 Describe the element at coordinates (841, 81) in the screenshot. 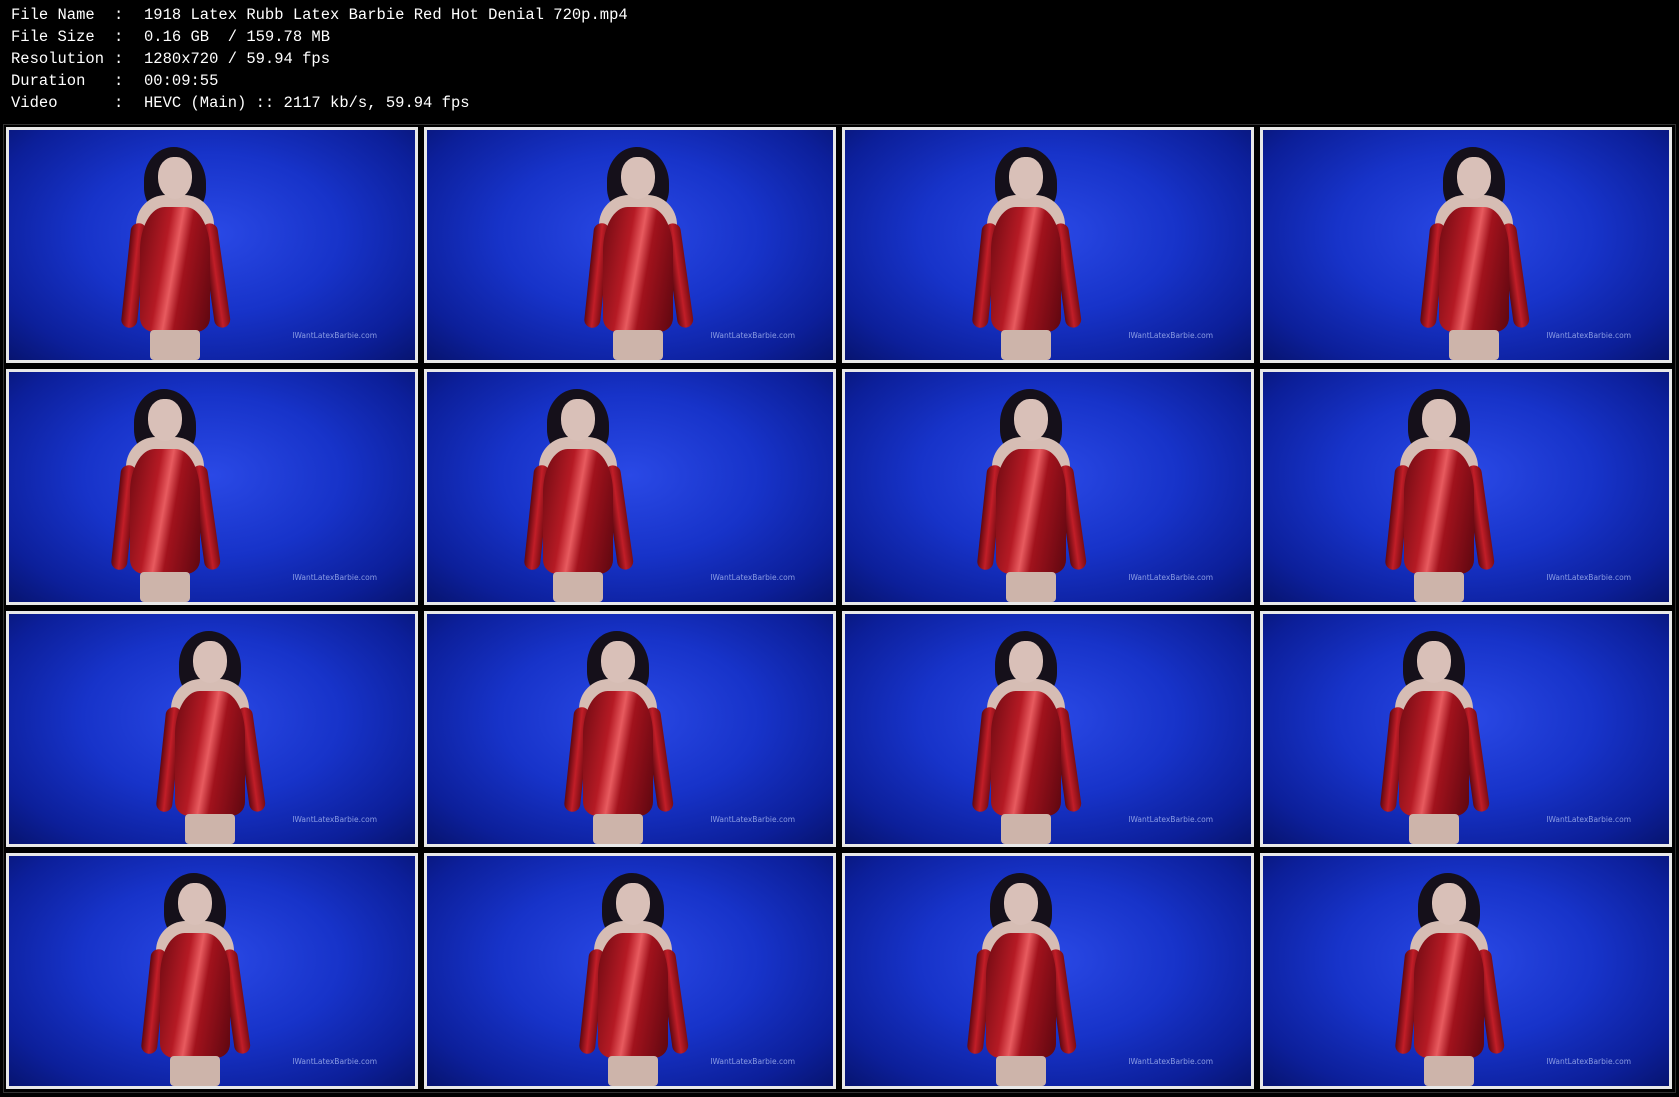

I see `info-row-duration: Duration: 00:09:55` at that location.